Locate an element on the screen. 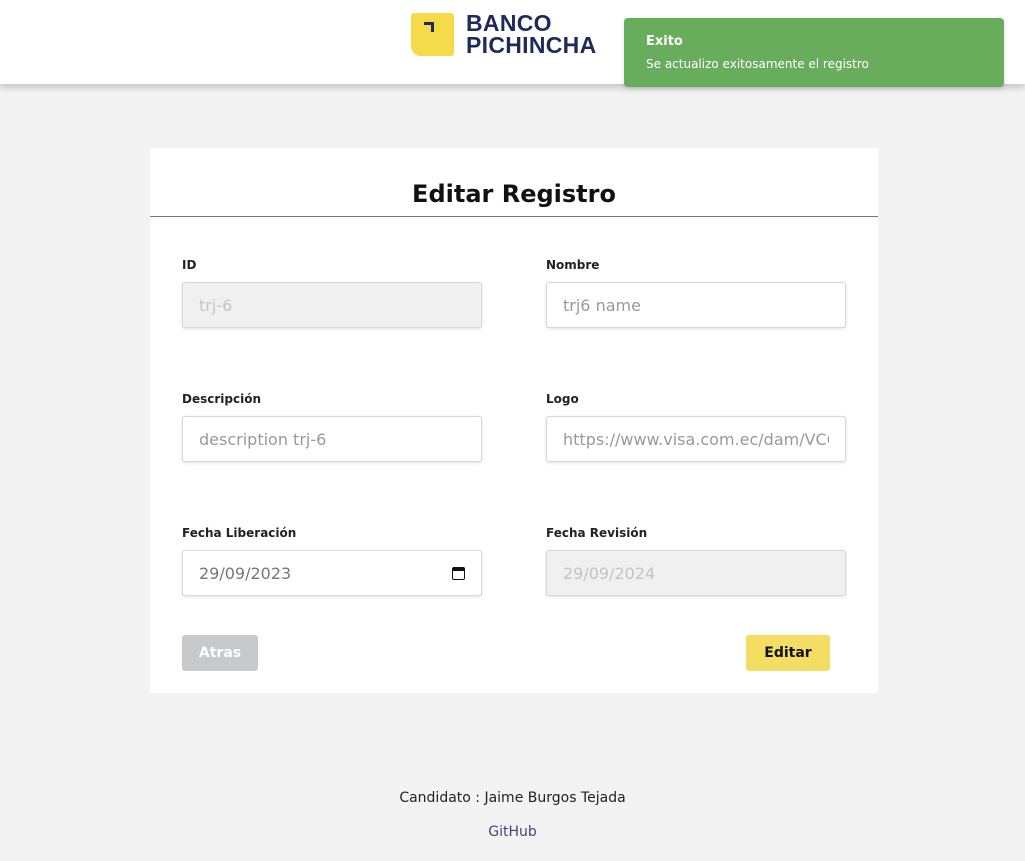  fecha-liberacion-value: 29/09/2023 is located at coordinates (245, 573).